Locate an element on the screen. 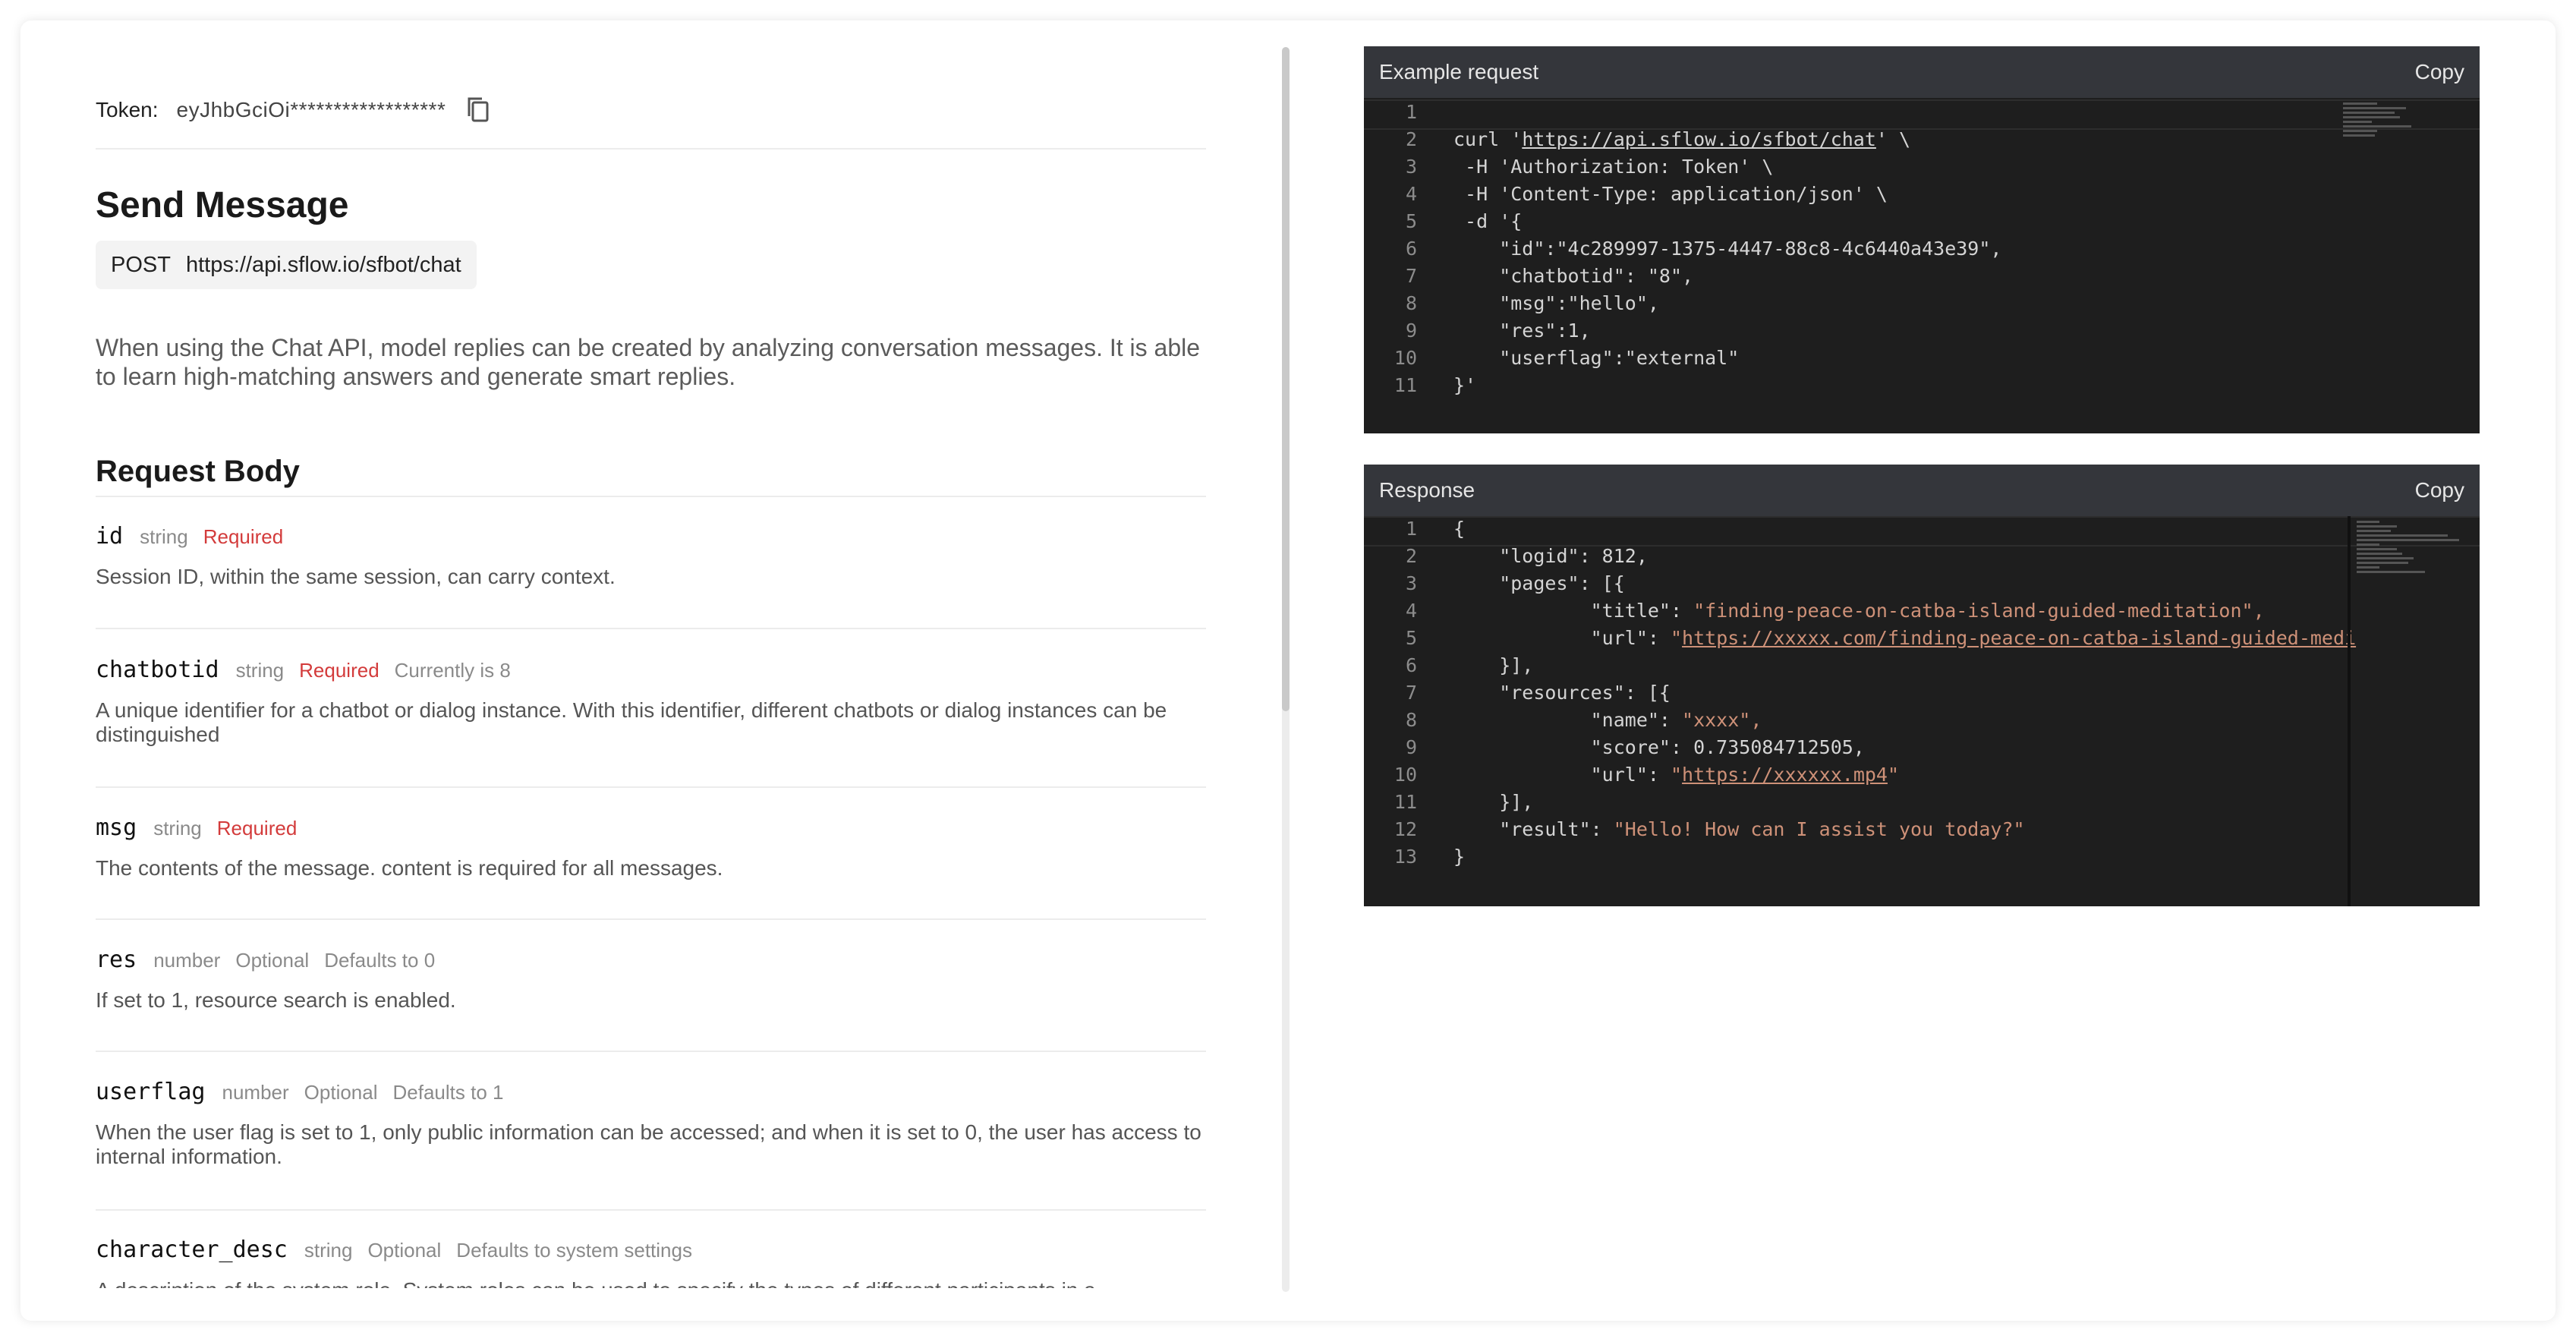 This screenshot has width=2576, height=1342. code-text: } is located at coordinates (1459, 857).